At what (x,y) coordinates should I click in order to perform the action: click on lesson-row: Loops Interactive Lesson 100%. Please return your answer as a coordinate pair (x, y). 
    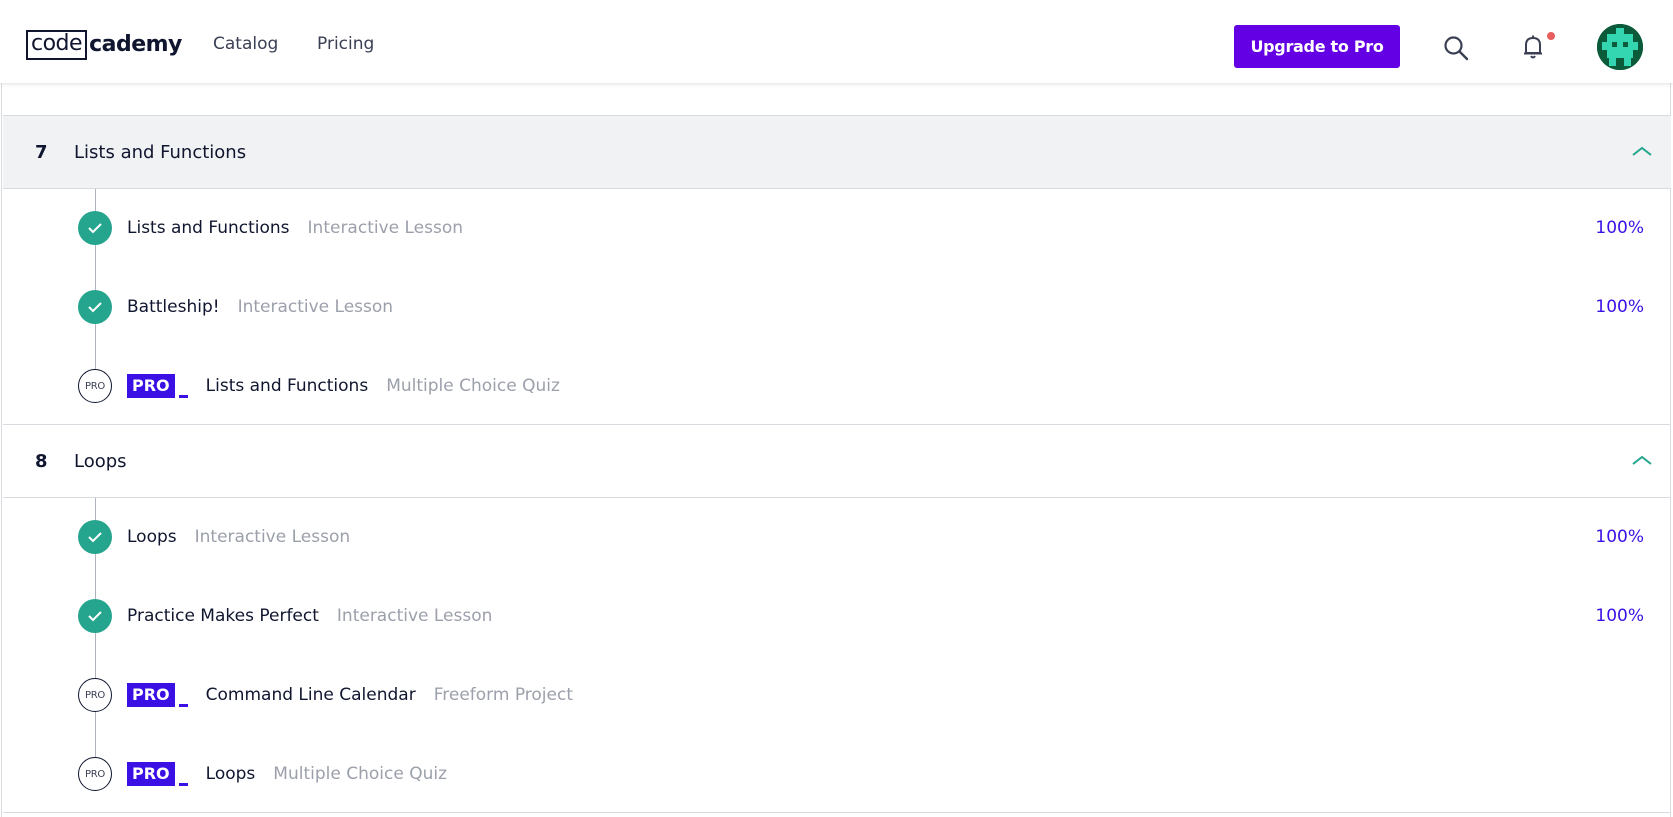
    Looking at the image, I should click on (873, 537).